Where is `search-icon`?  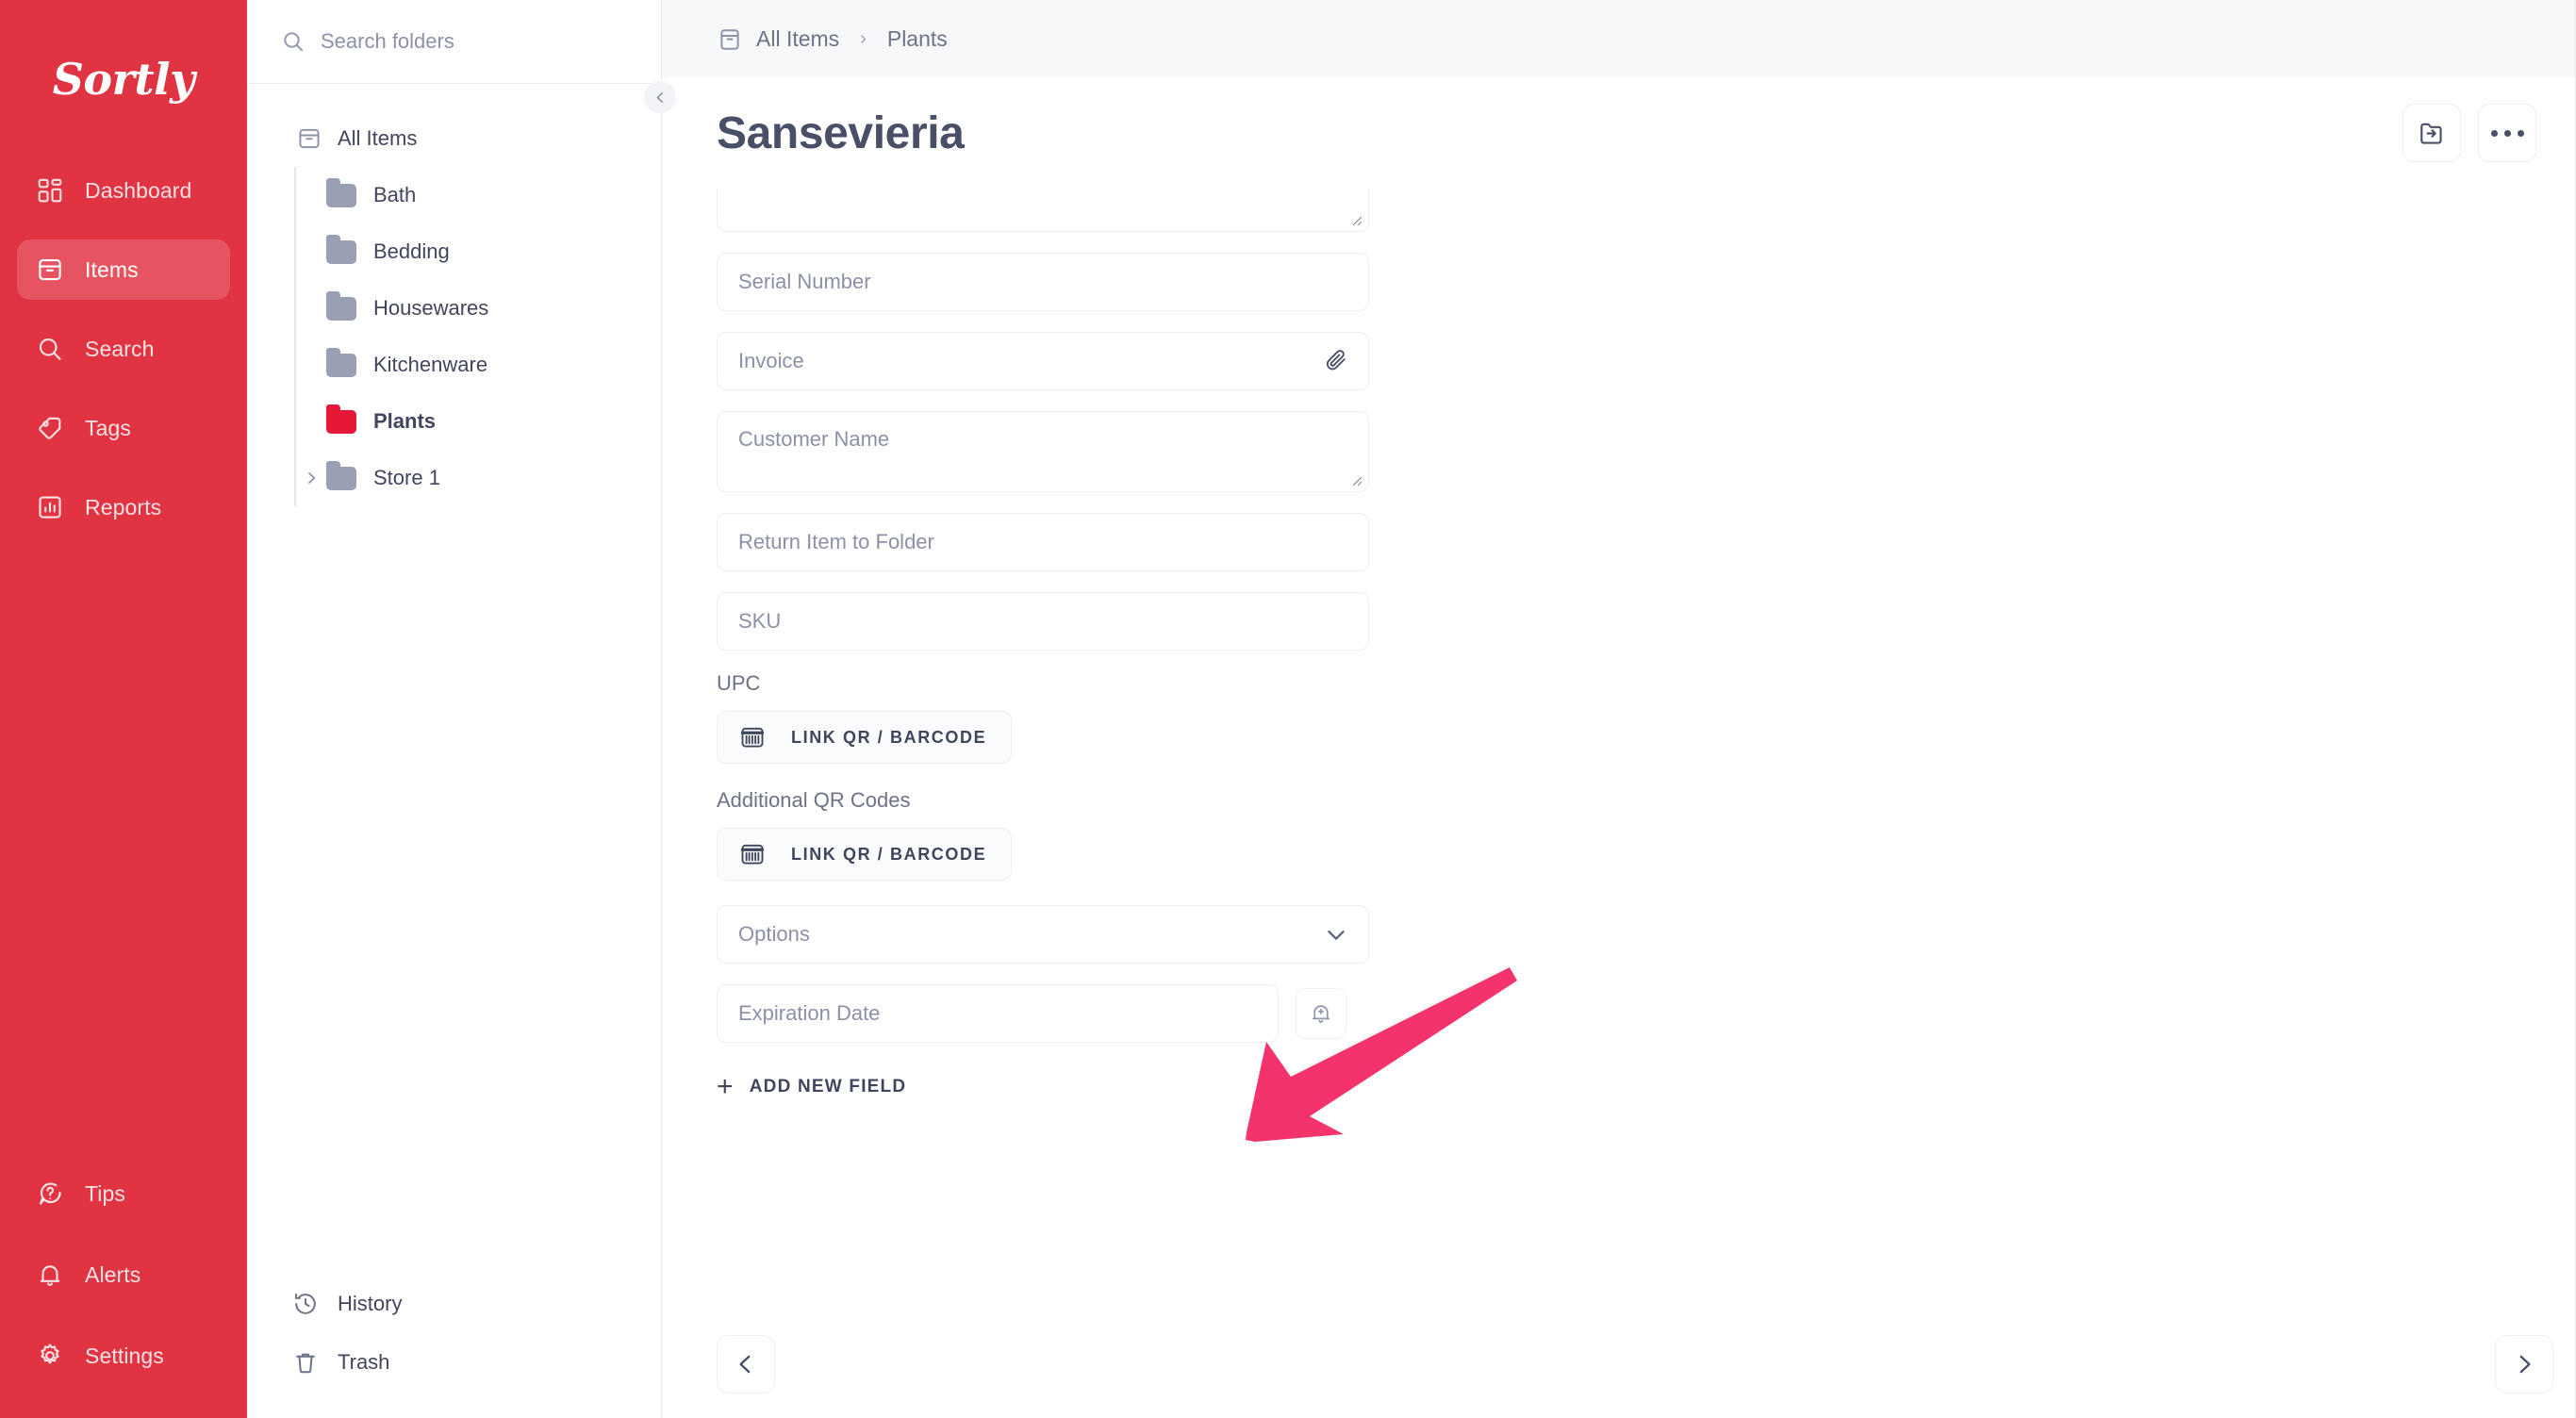
search-icon is located at coordinates (293, 41).